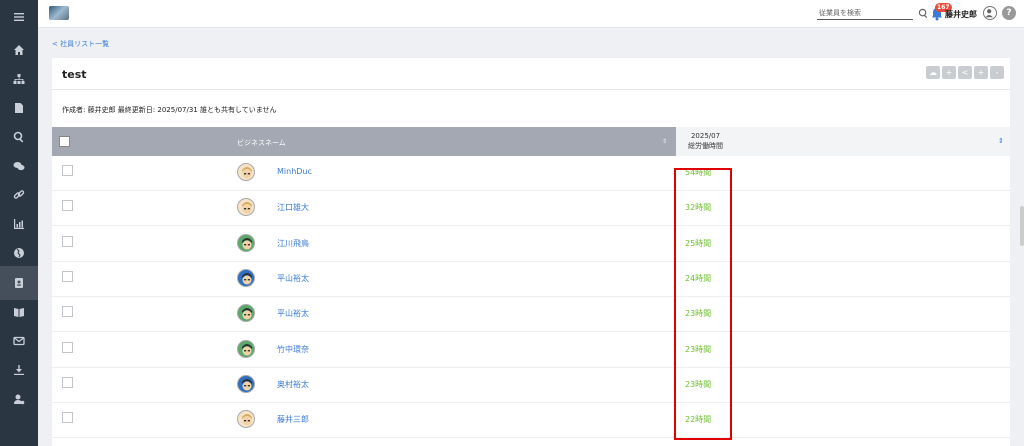 Image resolution: width=1024 pixels, height=446 pixels. Describe the element at coordinates (705, 136) in the screenshot. I see `month-label: 2025/07` at that location.